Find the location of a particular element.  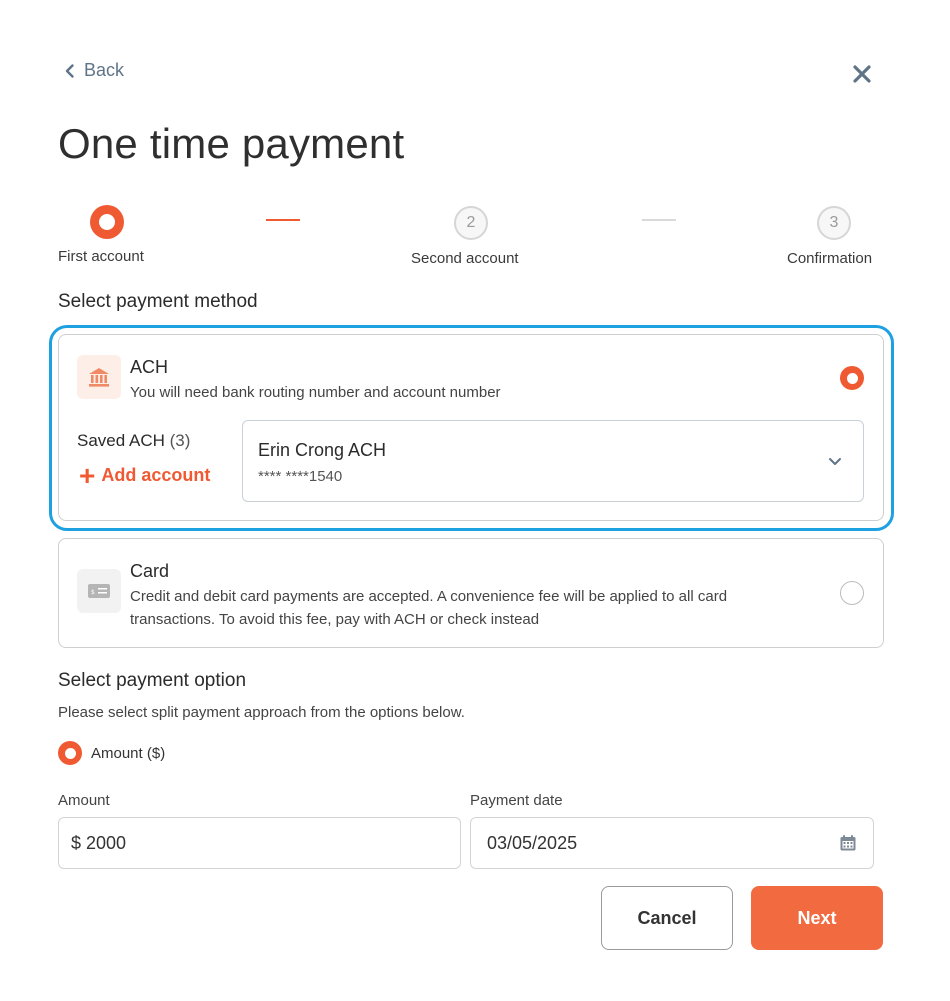

step-1-label: First account is located at coordinates (101, 256).